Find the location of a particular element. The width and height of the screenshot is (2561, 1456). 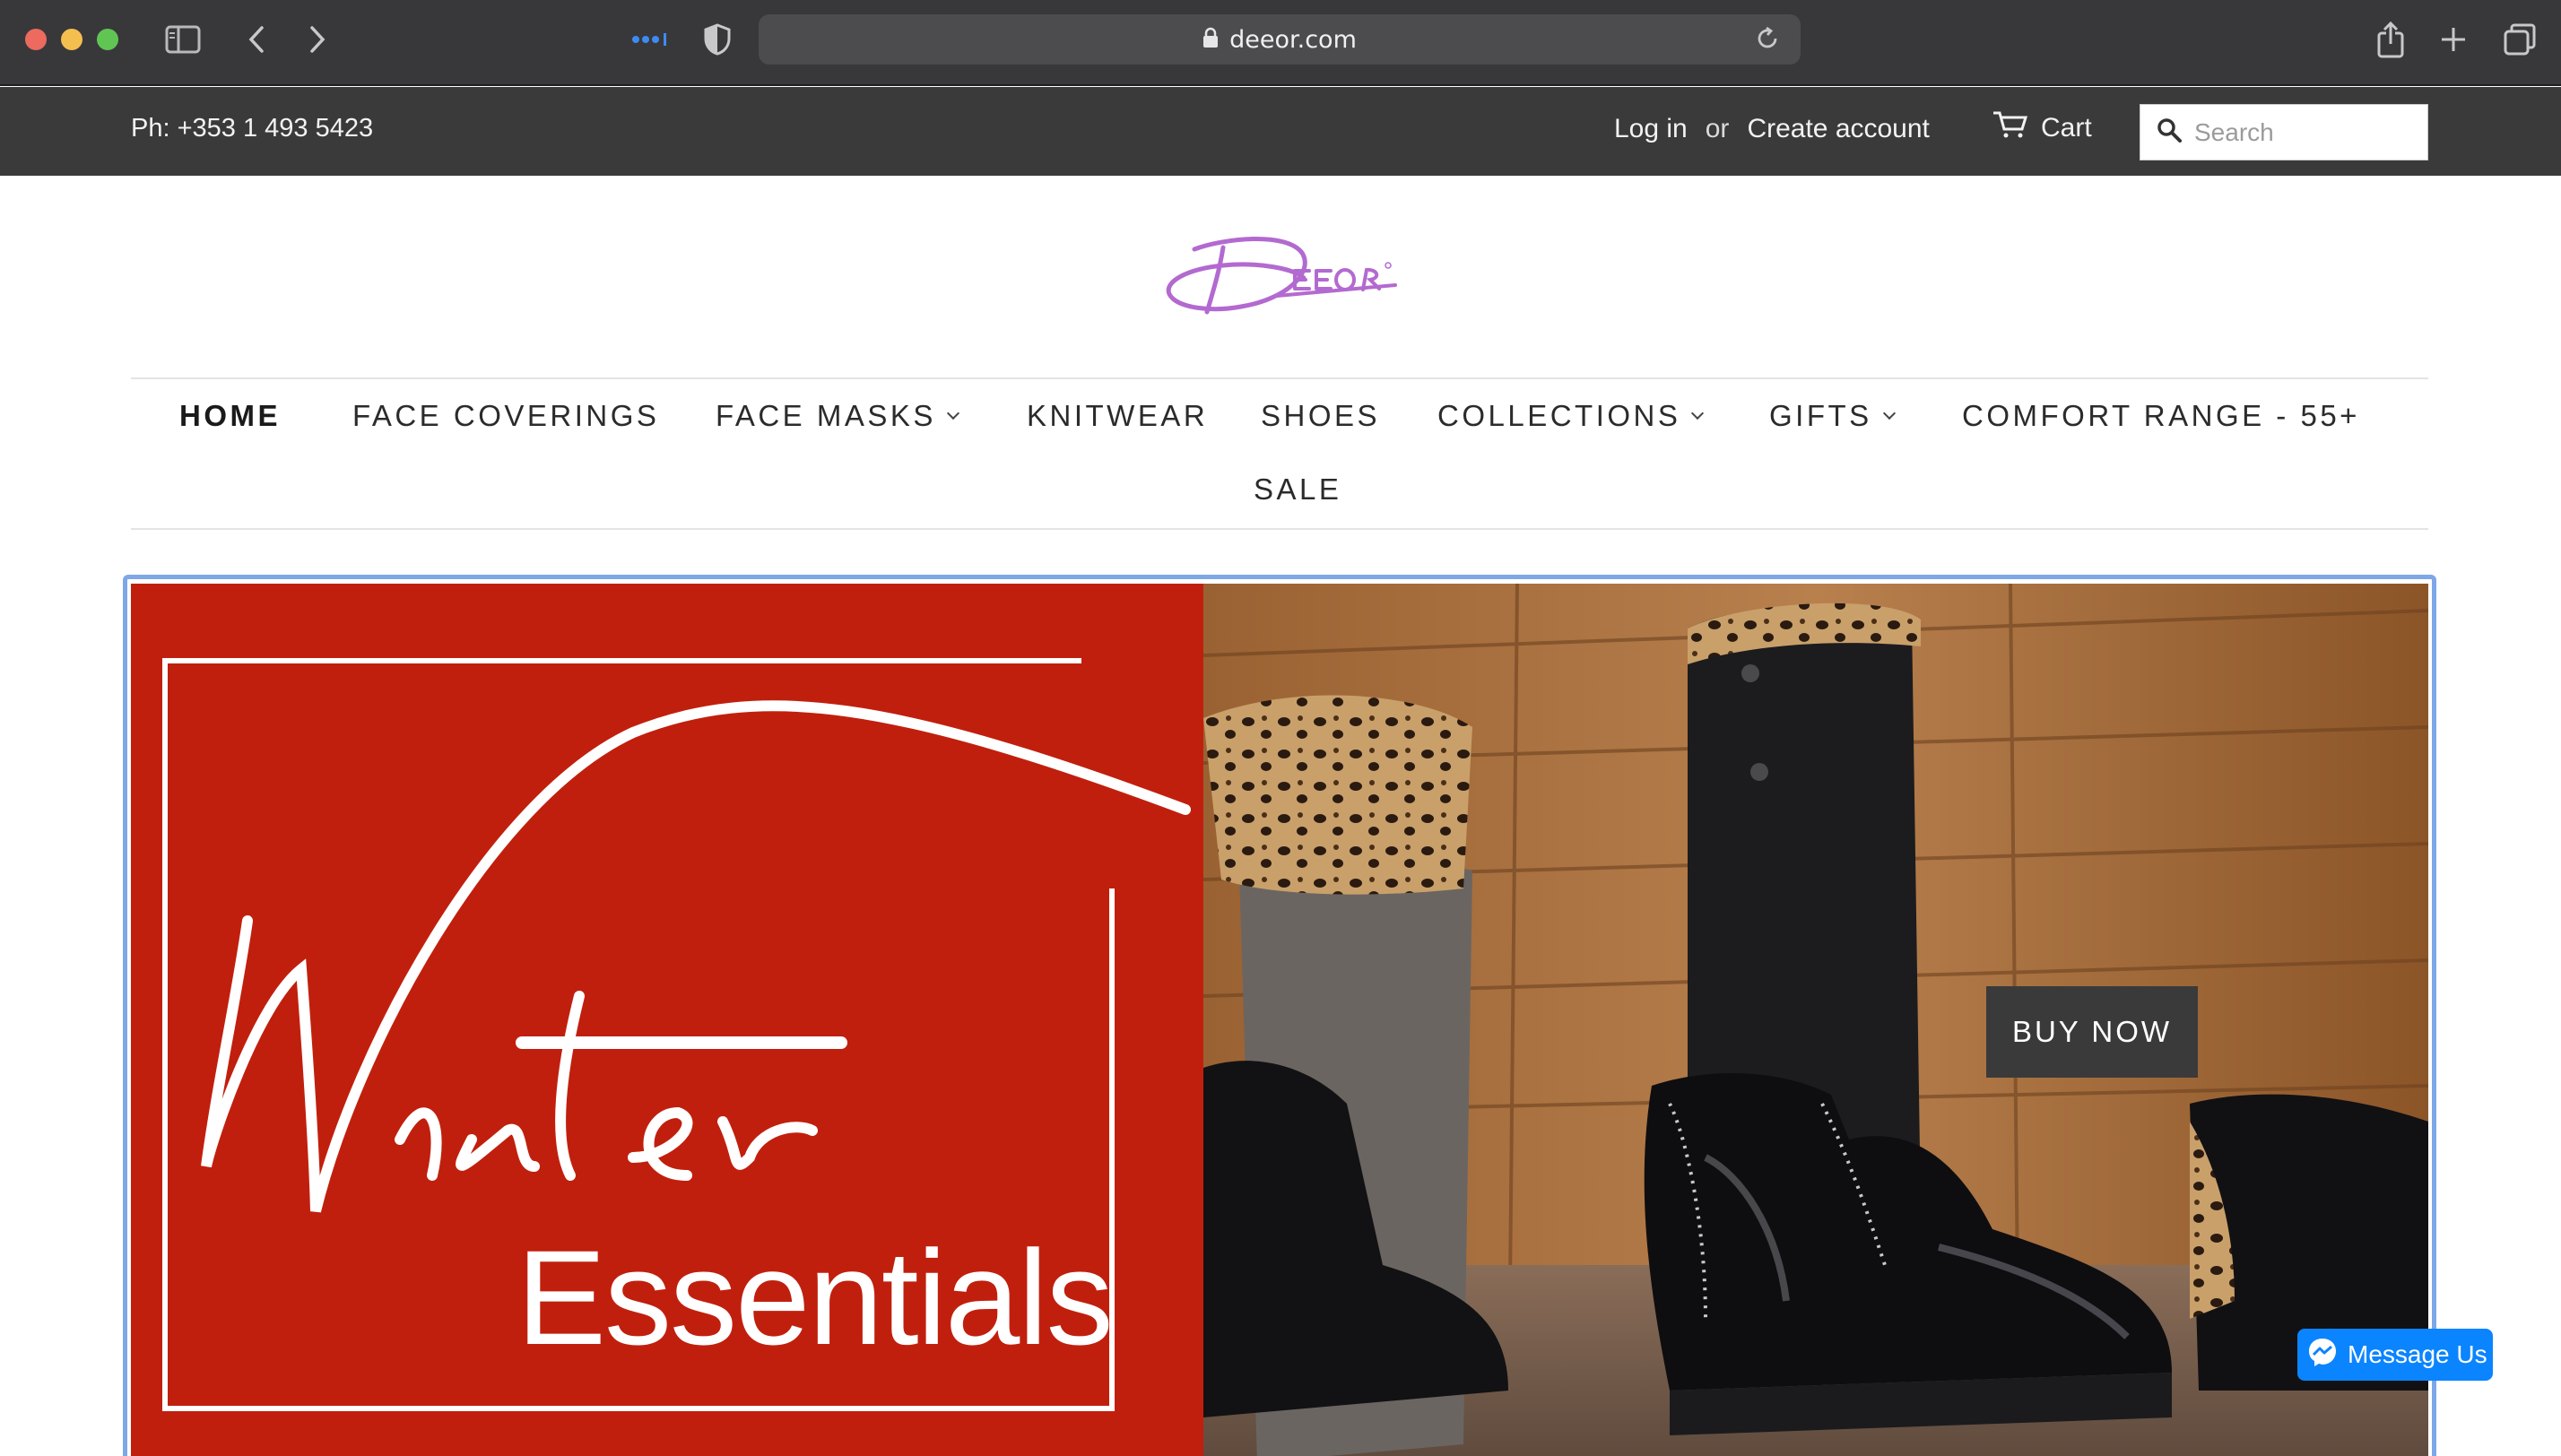

extensions-icon is located at coordinates (650, 39).